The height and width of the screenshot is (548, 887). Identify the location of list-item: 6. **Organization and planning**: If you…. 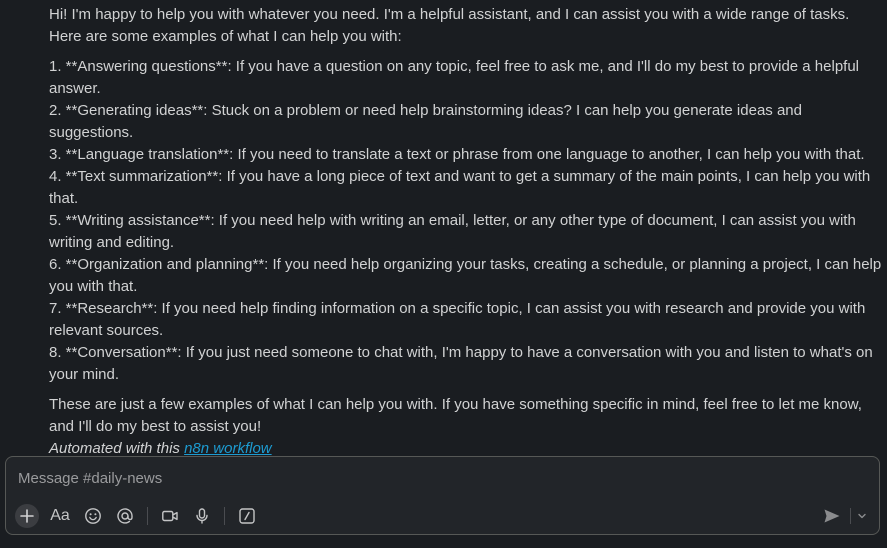
(465, 275).